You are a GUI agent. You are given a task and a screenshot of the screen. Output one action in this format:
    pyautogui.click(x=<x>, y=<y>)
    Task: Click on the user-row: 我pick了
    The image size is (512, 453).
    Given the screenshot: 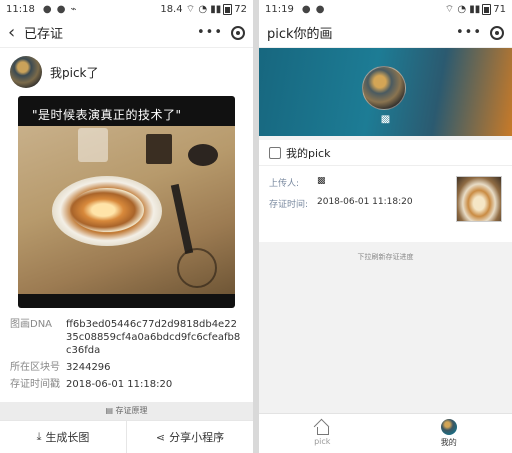 What is the action you would take?
    pyautogui.click(x=126, y=71)
    